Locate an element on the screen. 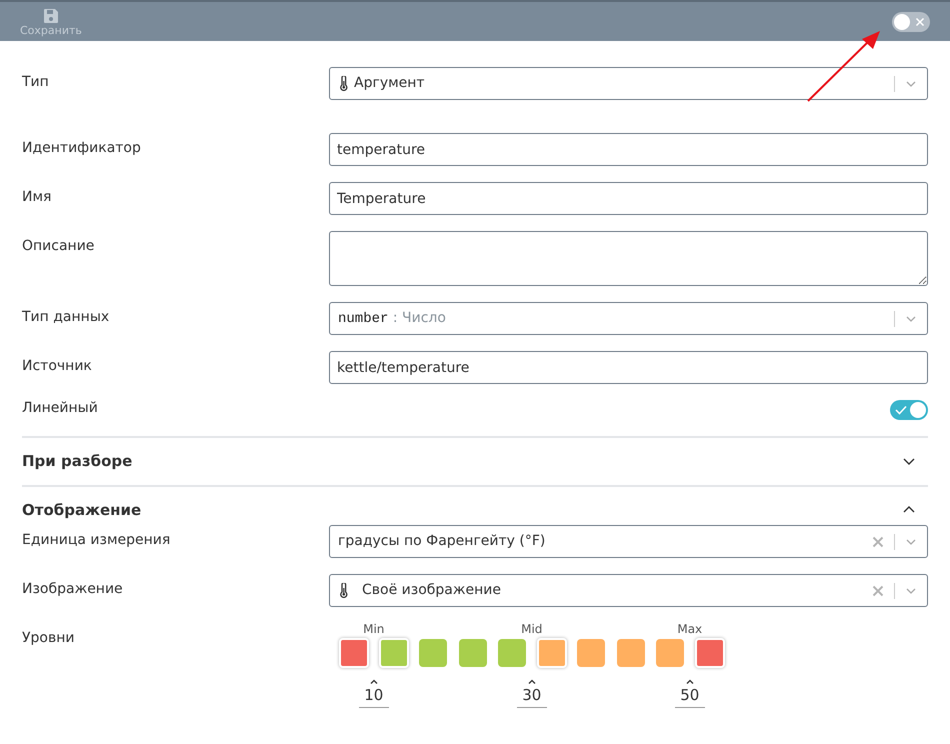 This screenshot has width=950, height=744. text-field: Temperature is located at coordinates (628, 198).